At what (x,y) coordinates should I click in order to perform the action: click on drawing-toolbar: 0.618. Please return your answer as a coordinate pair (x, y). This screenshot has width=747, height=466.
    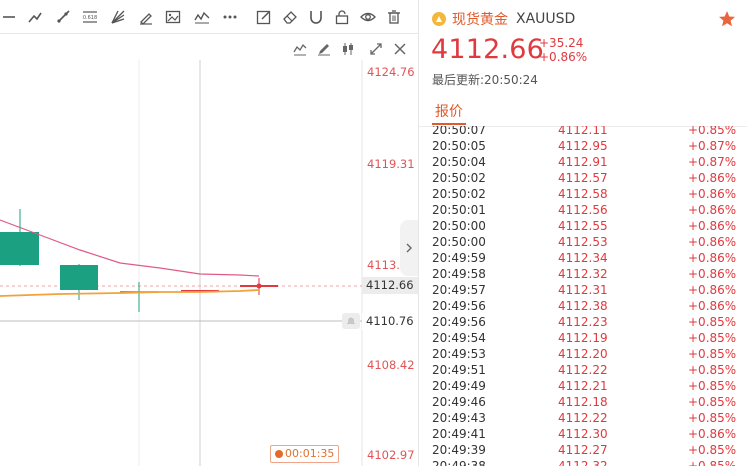
    Looking at the image, I should click on (209, 17).